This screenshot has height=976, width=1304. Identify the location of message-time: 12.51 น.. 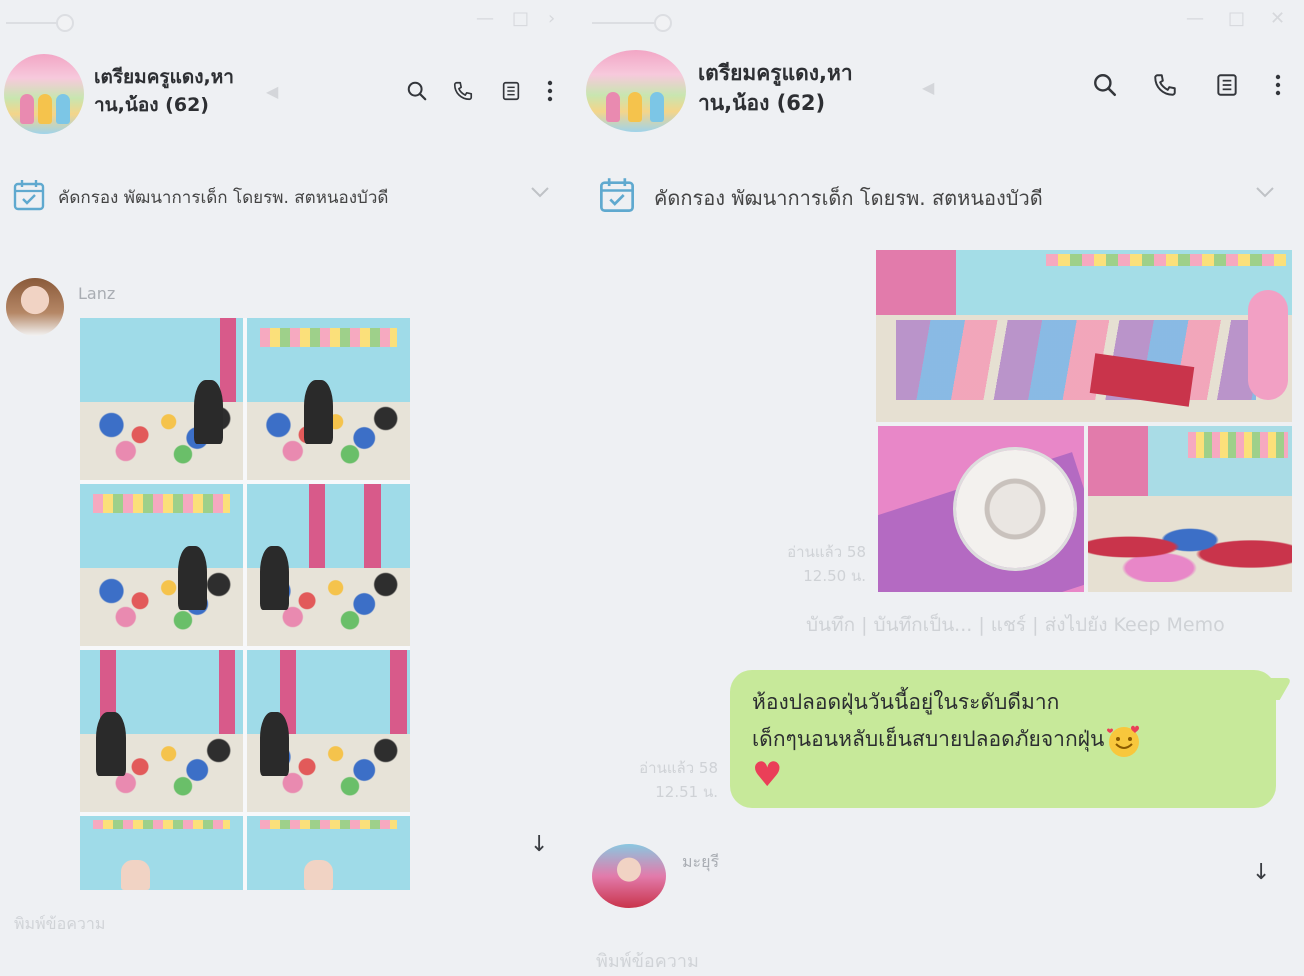
(686, 792).